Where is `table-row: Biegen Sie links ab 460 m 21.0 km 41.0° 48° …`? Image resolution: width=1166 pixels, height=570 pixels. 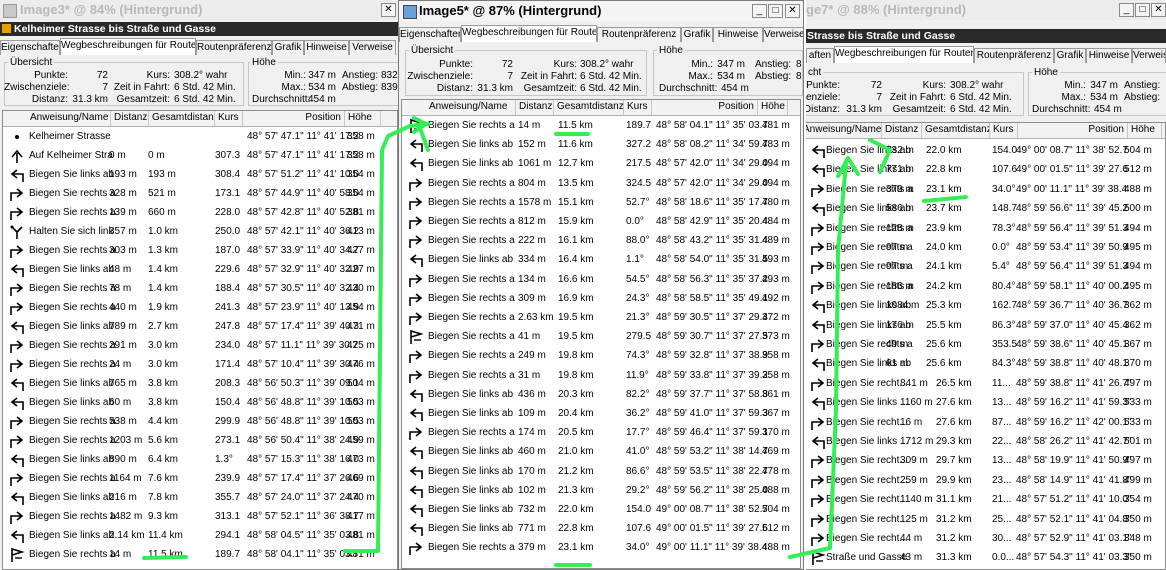 table-row: Biegen Sie links ab 460 m 21.0 km 41.0° 48° … is located at coordinates (601, 451).